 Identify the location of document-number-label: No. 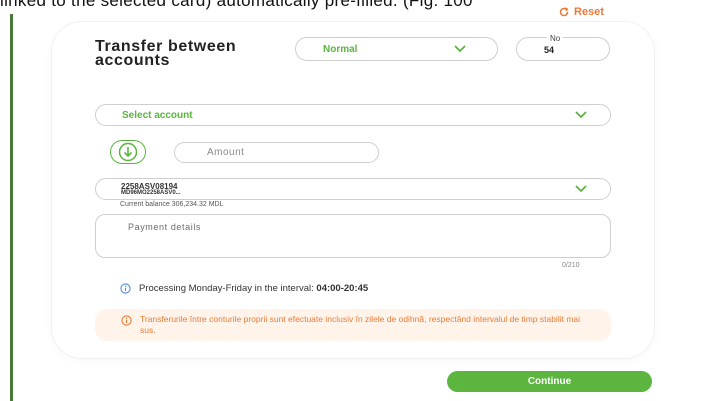
(555, 38).